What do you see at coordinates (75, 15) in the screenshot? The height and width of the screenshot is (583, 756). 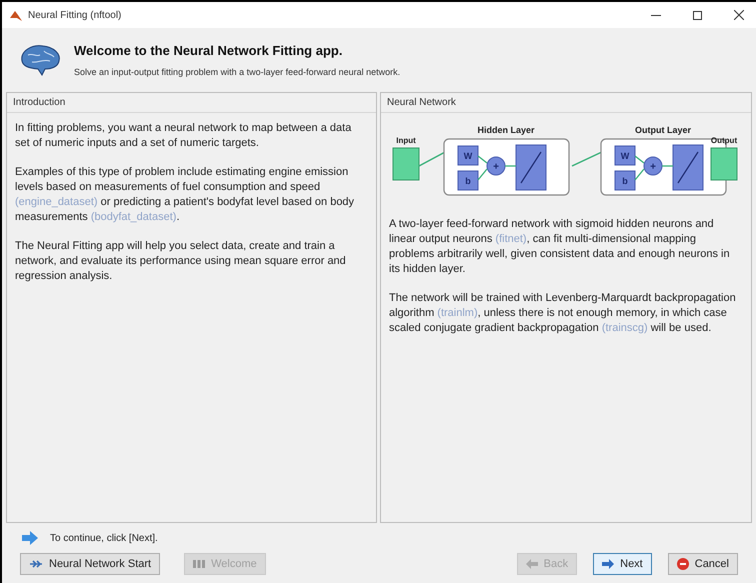 I see `window-title: Neural Fitting (nftool)` at bounding box center [75, 15].